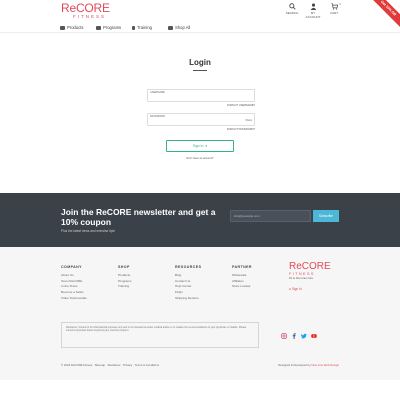 The width and height of the screenshot is (400, 400). What do you see at coordinates (334, 13) in the screenshot?
I see `cart-label: CART` at bounding box center [334, 13].